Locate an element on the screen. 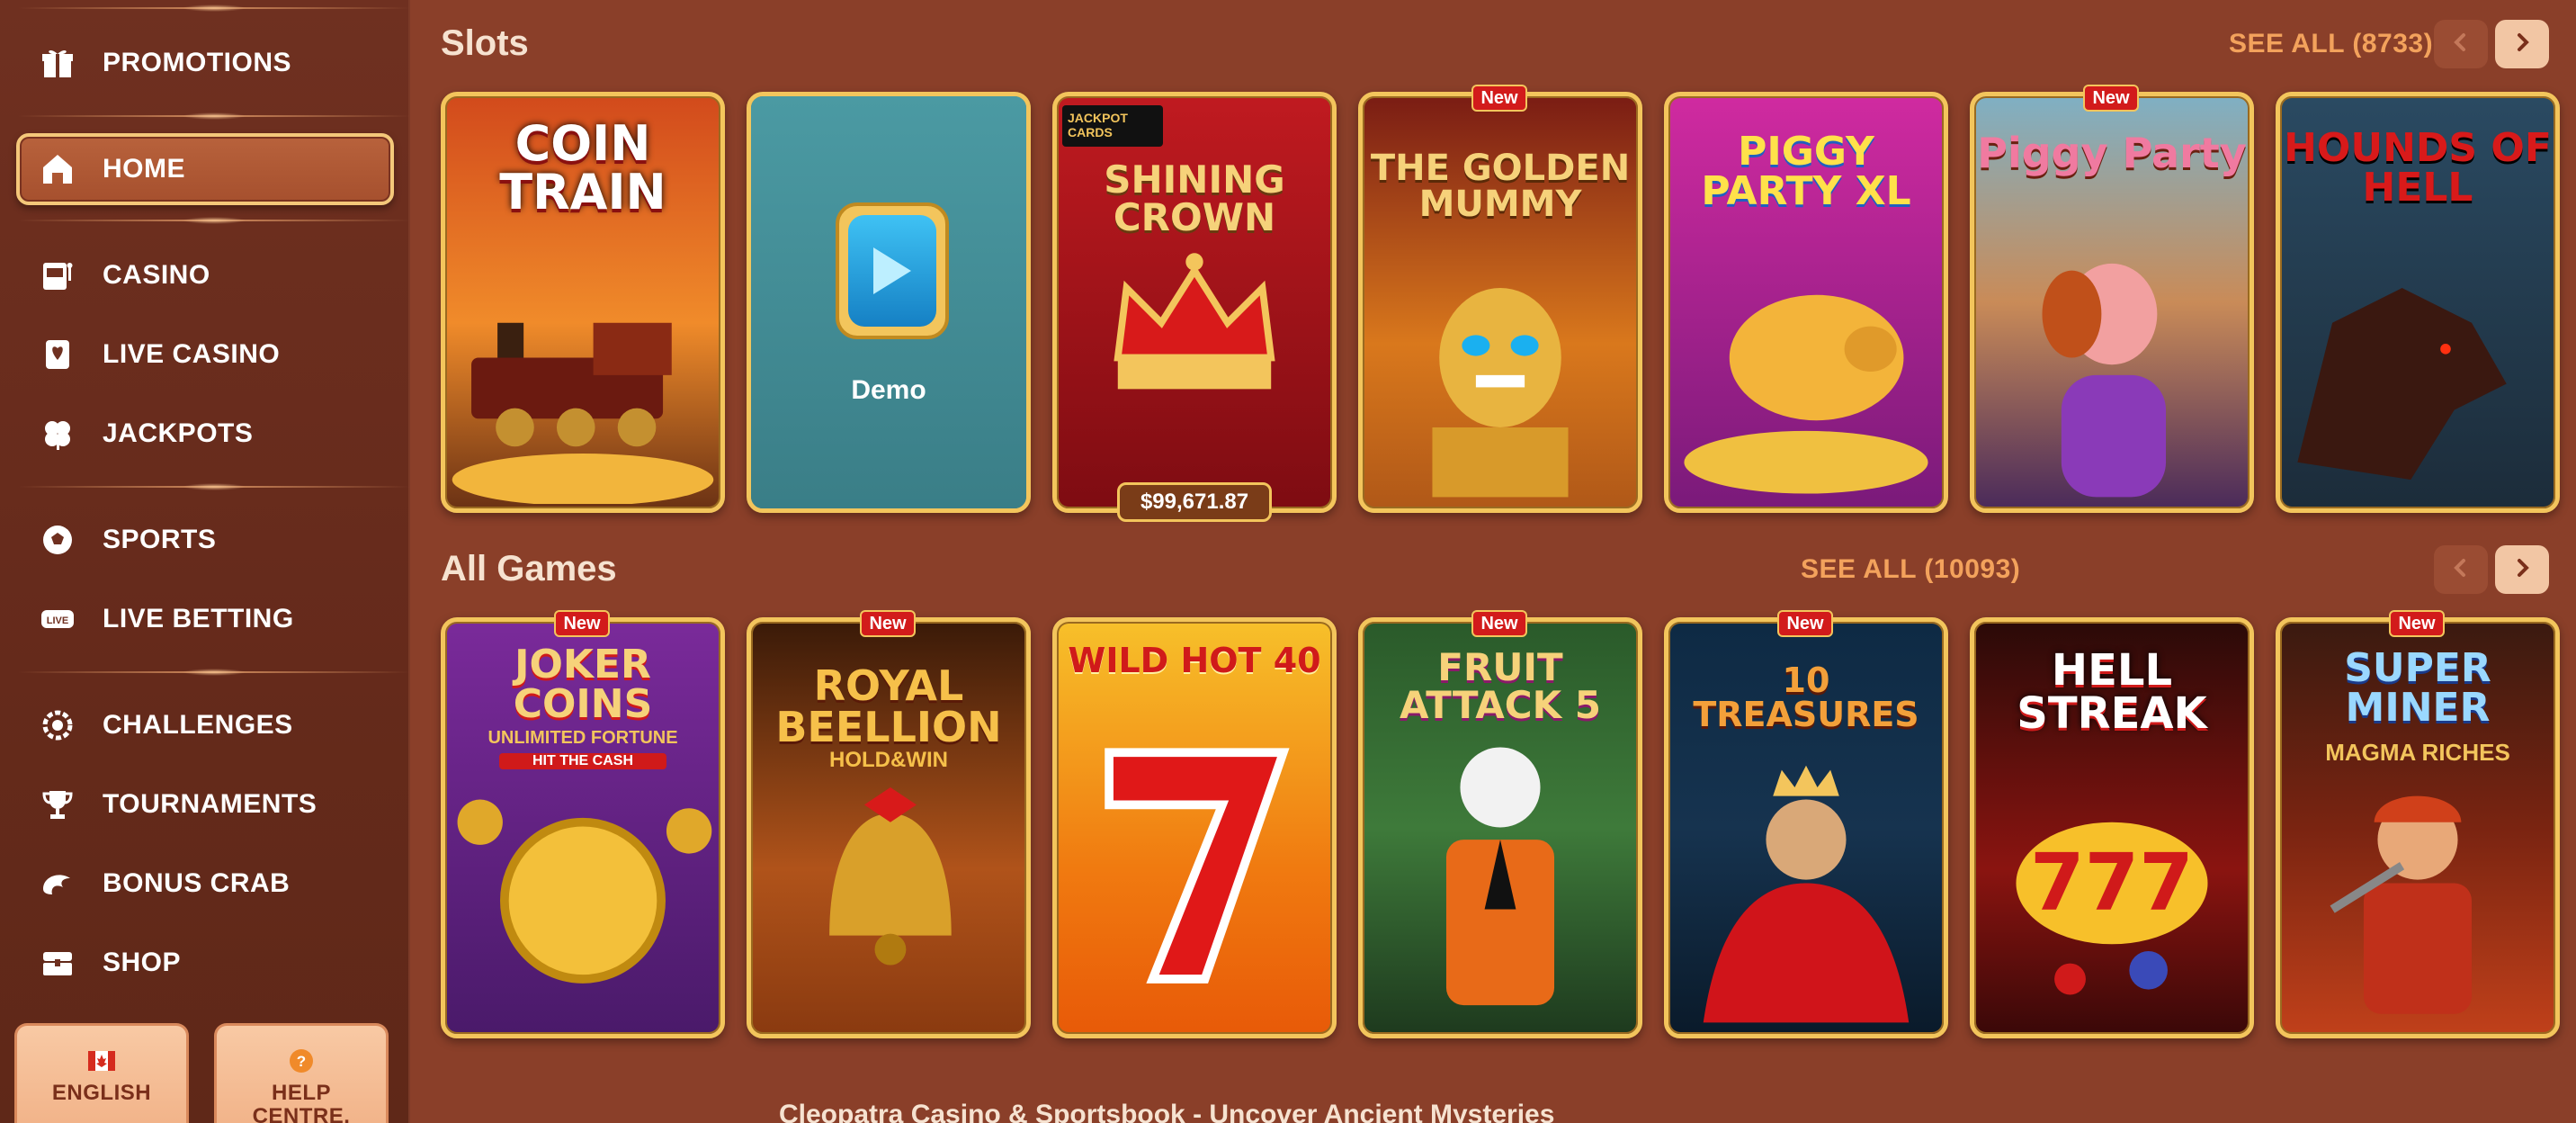 This screenshot has width=2576, height=1123. slots-next-button is located at coordinates (2522, 44).